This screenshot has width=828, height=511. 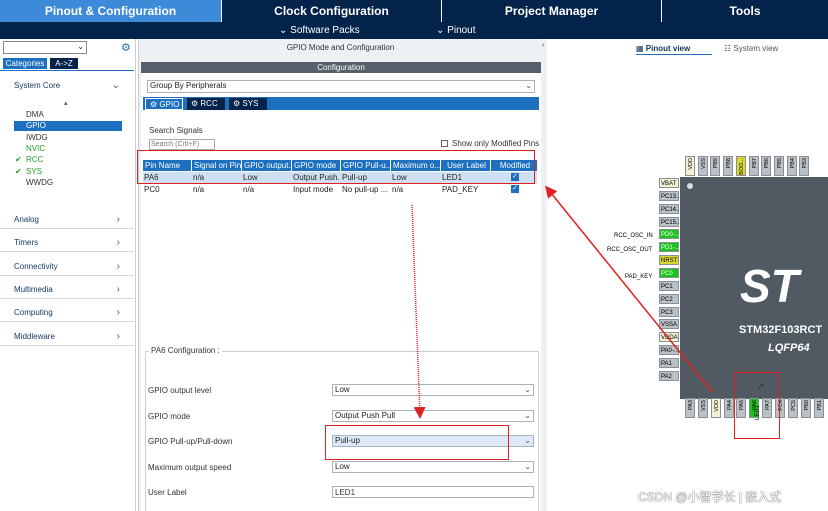 I want to click on arrow-down, so click(x=418, y=311).